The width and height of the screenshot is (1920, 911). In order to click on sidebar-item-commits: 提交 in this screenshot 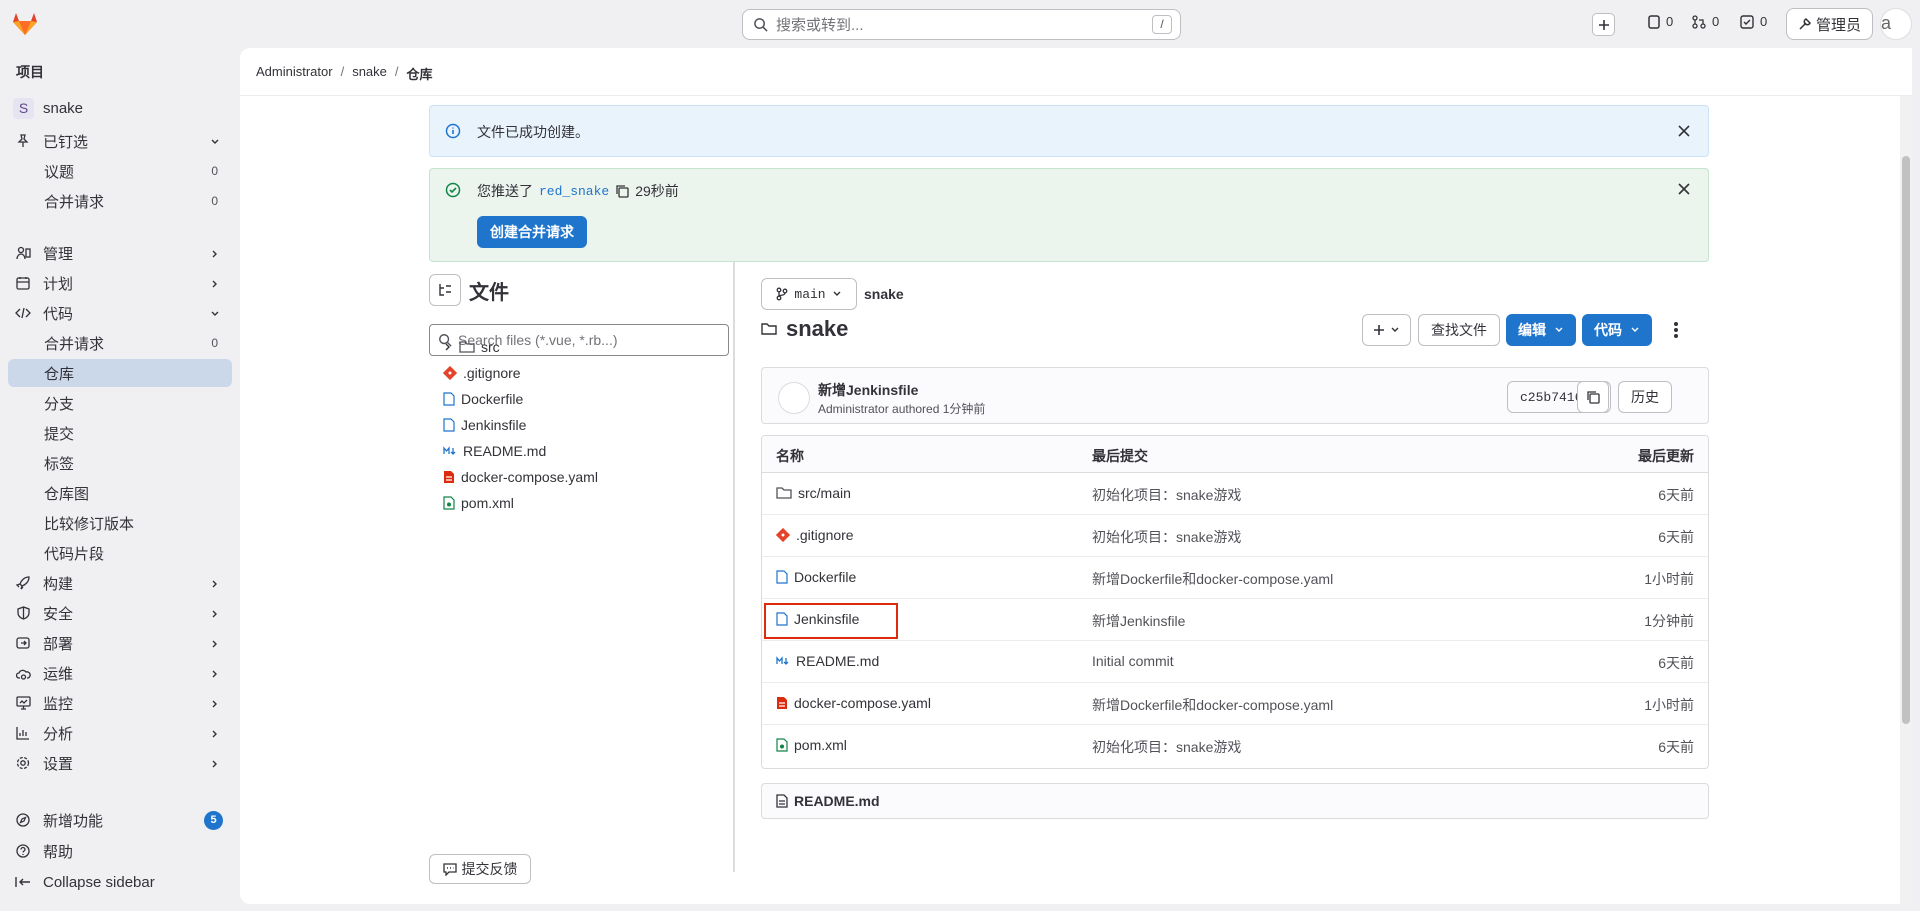, I will do `click(120, 433)`.